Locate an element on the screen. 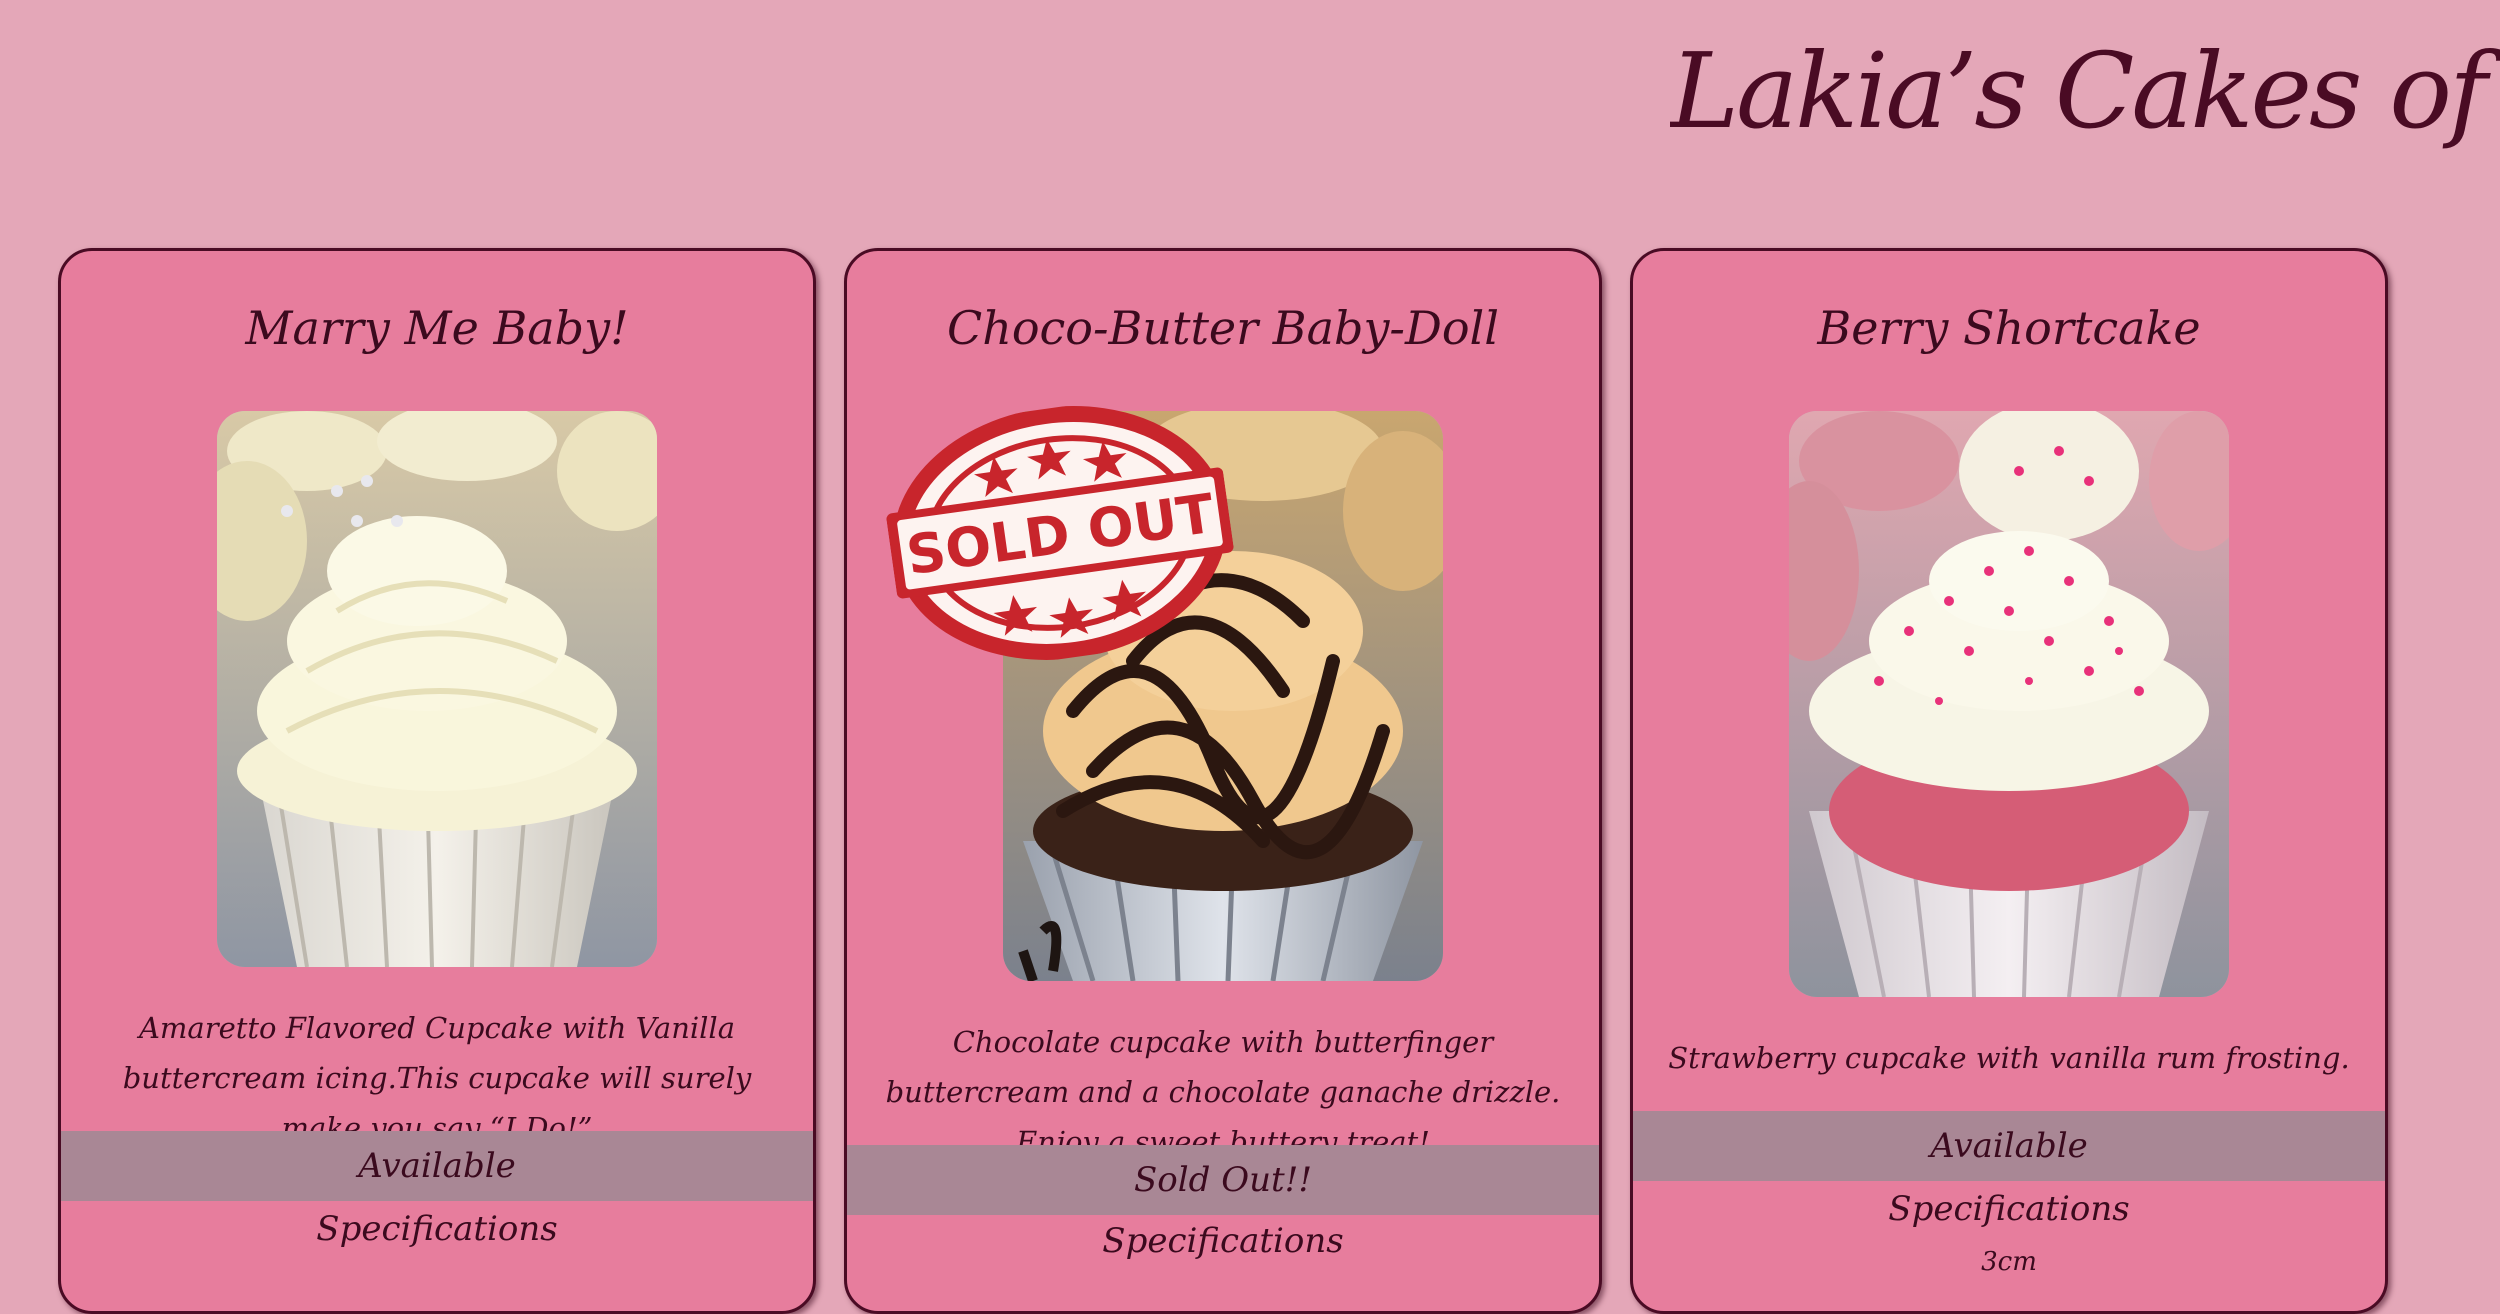 The height and width of the screenshot is (1314, 2500). site-title: Lakia’s Cakes of Cup is located at coordinates (2085, 91).